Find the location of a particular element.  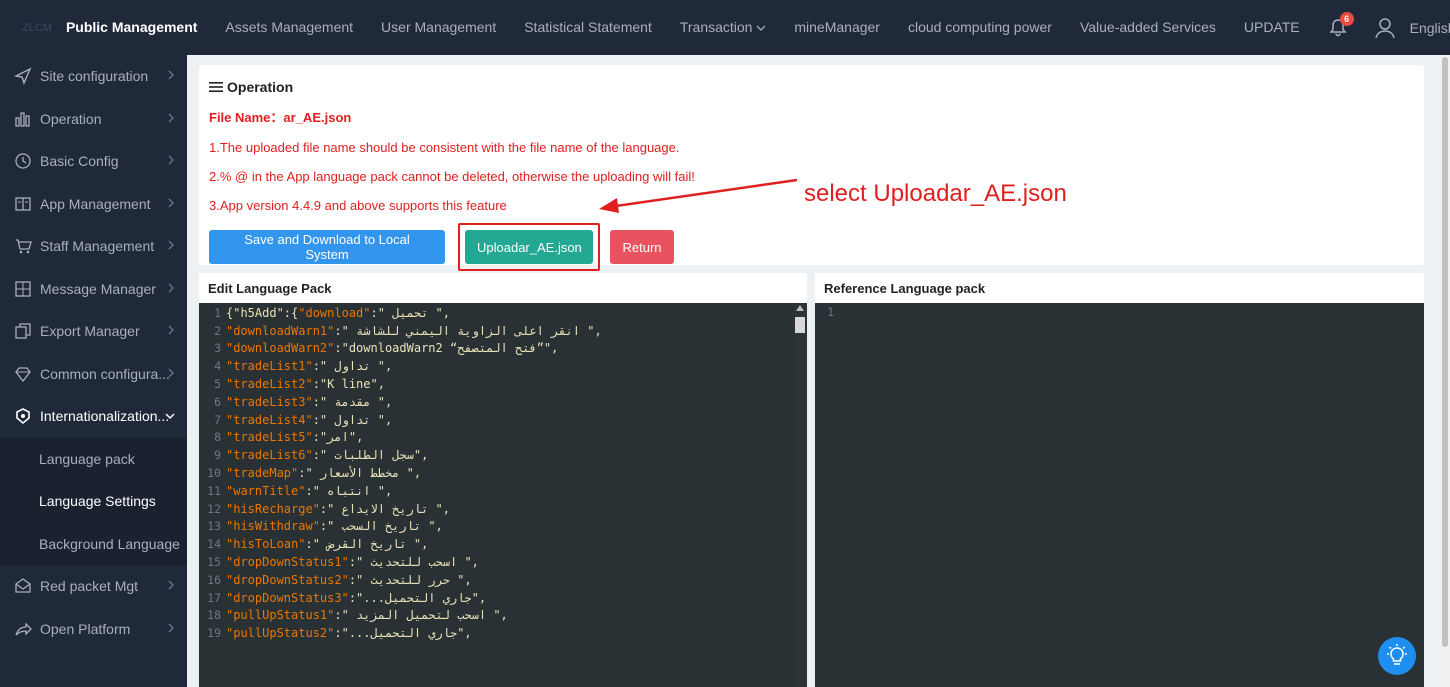

sidebar-item-label: Open Platform is located at coordinates (85, 628).